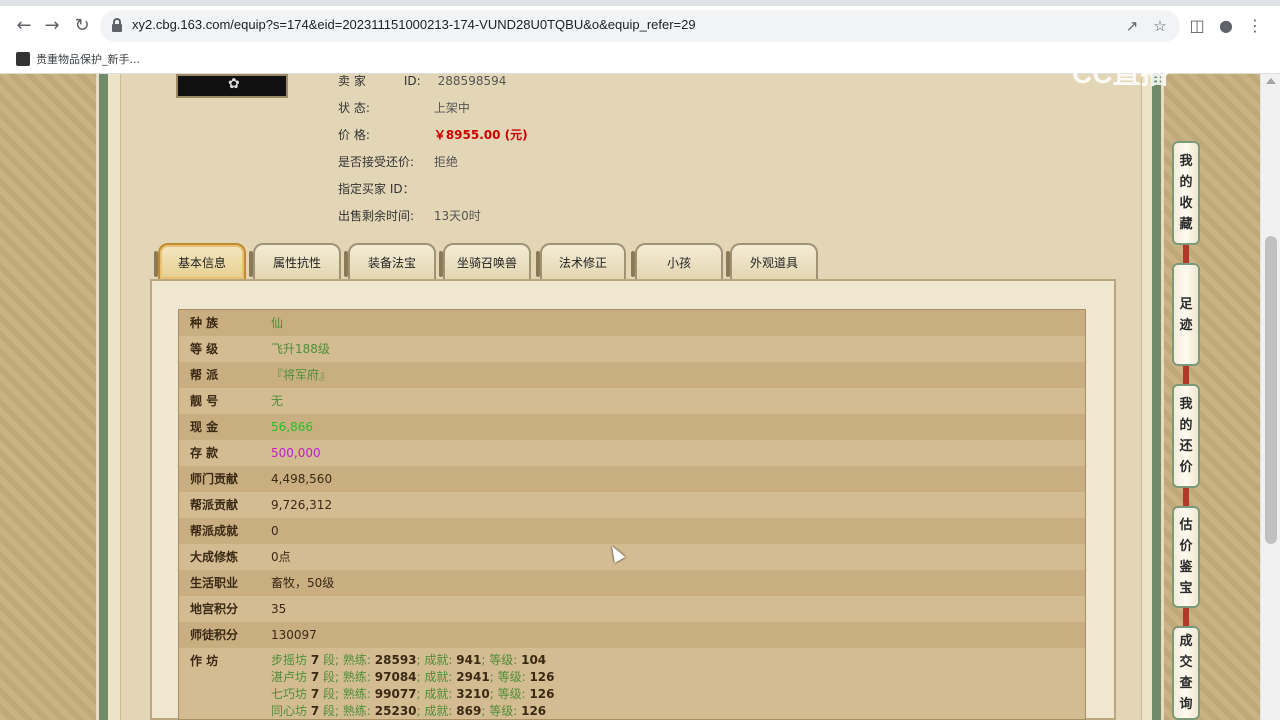 The height and width of the screenshot is (720, 1280). Describe the element at coordinates (1271, 390) in the screenshot. I see `scroll-thumb` at that location.